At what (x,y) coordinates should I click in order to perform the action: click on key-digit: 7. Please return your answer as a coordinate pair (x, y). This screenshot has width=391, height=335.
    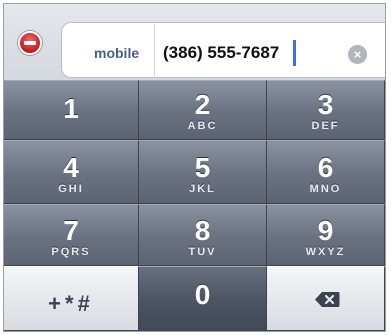
    Looking at the image, I should click on (71, 230).